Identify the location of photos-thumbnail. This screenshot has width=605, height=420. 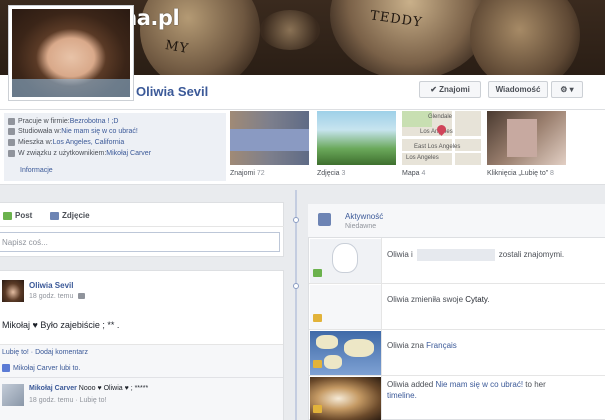
(356, 138).